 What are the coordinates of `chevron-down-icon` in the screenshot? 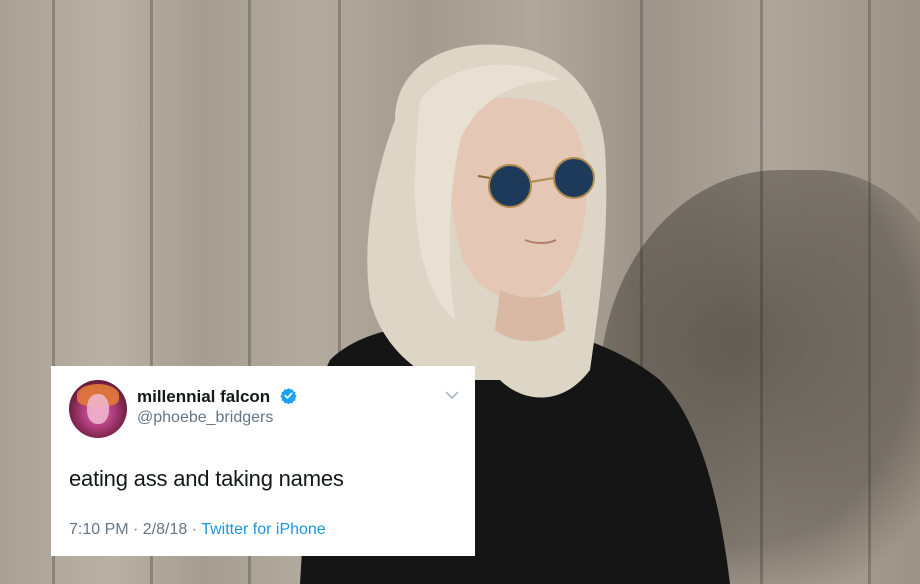 It's located at (452, 395).